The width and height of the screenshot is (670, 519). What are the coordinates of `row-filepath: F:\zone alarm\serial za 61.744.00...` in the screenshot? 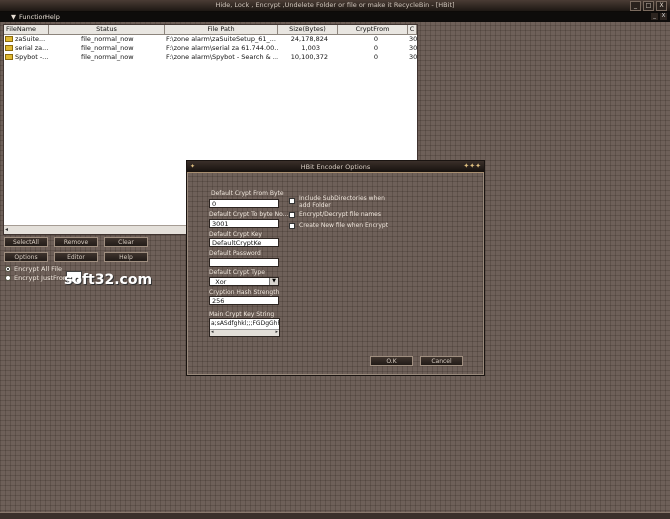 It's located at (222, 48).